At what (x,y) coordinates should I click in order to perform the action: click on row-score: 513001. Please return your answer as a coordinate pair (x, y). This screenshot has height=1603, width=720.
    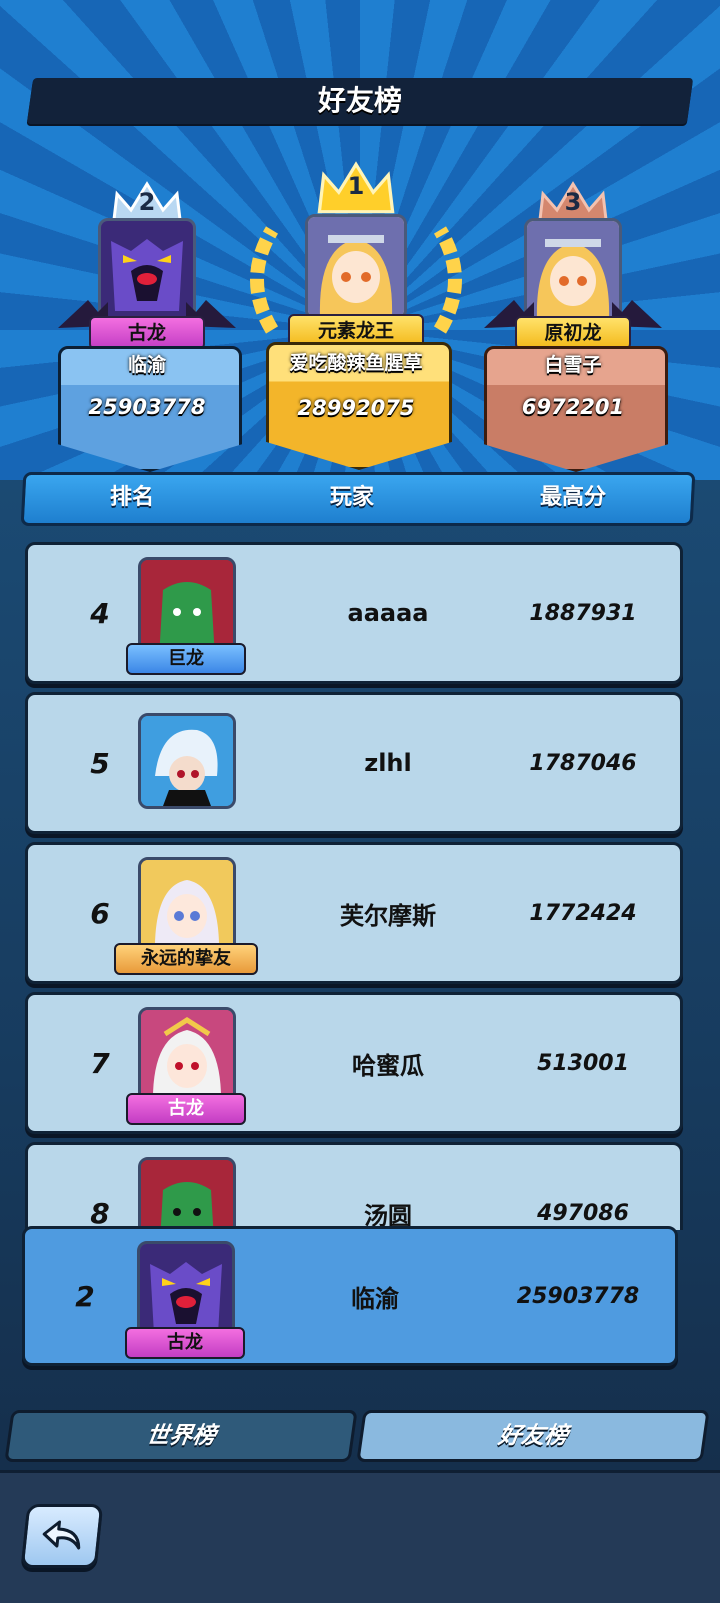
    Looking at the image, I should click on (583, 1063).